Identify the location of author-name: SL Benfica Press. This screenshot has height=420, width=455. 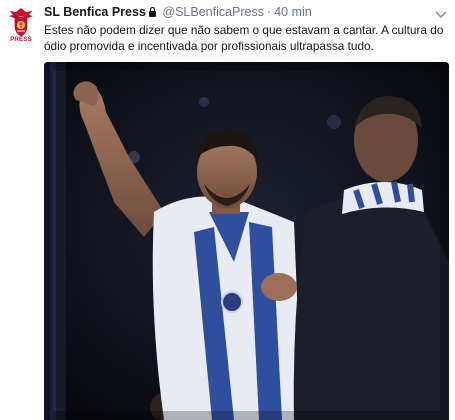
(95, 12).